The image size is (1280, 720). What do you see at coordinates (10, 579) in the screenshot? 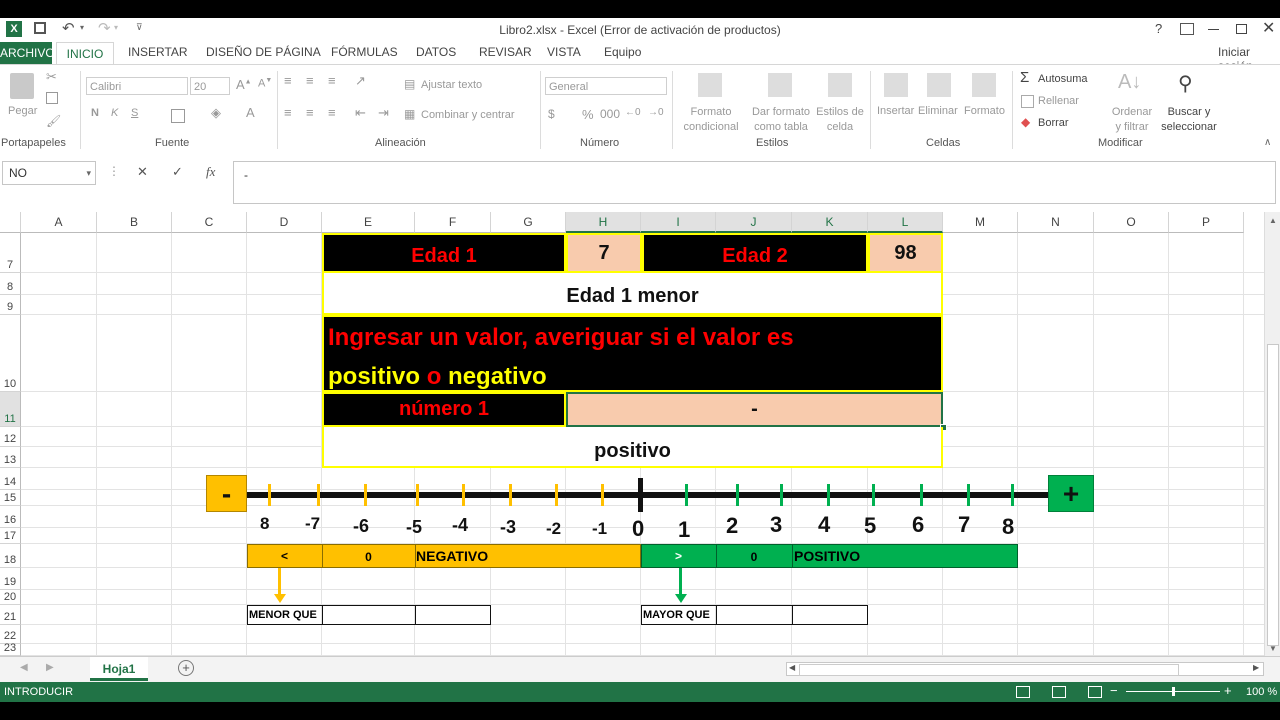
I see `row-header-19: 19` at bounding box center [10, 579].